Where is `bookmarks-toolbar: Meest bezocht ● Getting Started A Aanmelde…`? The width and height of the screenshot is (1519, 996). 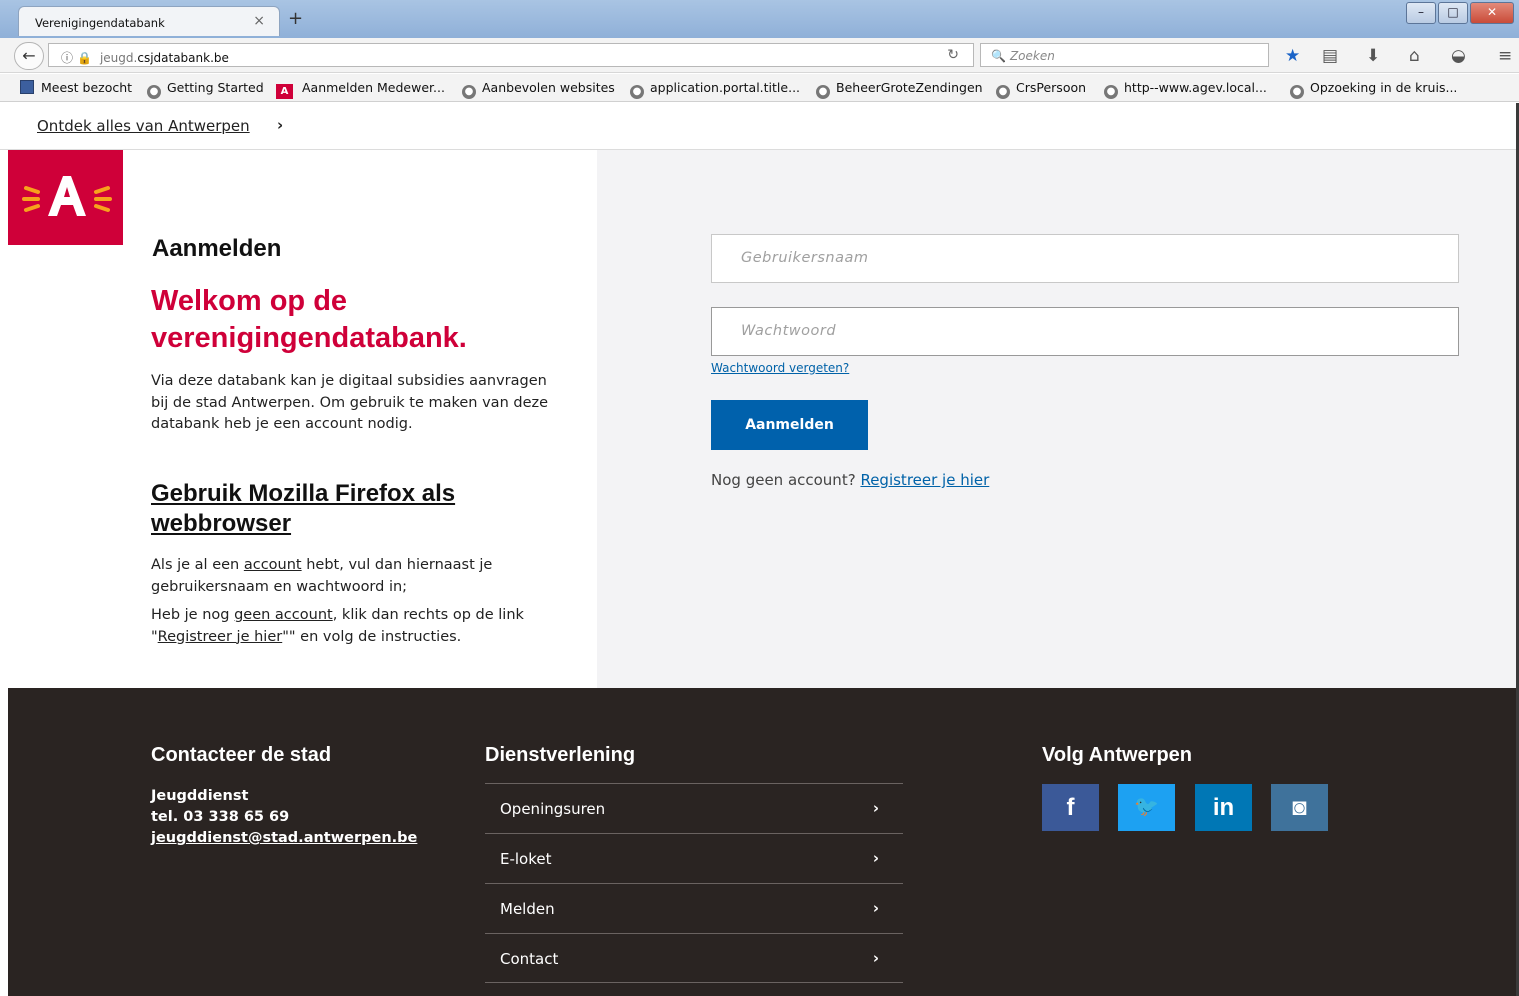 bookmarks-toolbar: Meest bezocht ● Getting Started A Aanmelde… is located at coordinates (759, 88).